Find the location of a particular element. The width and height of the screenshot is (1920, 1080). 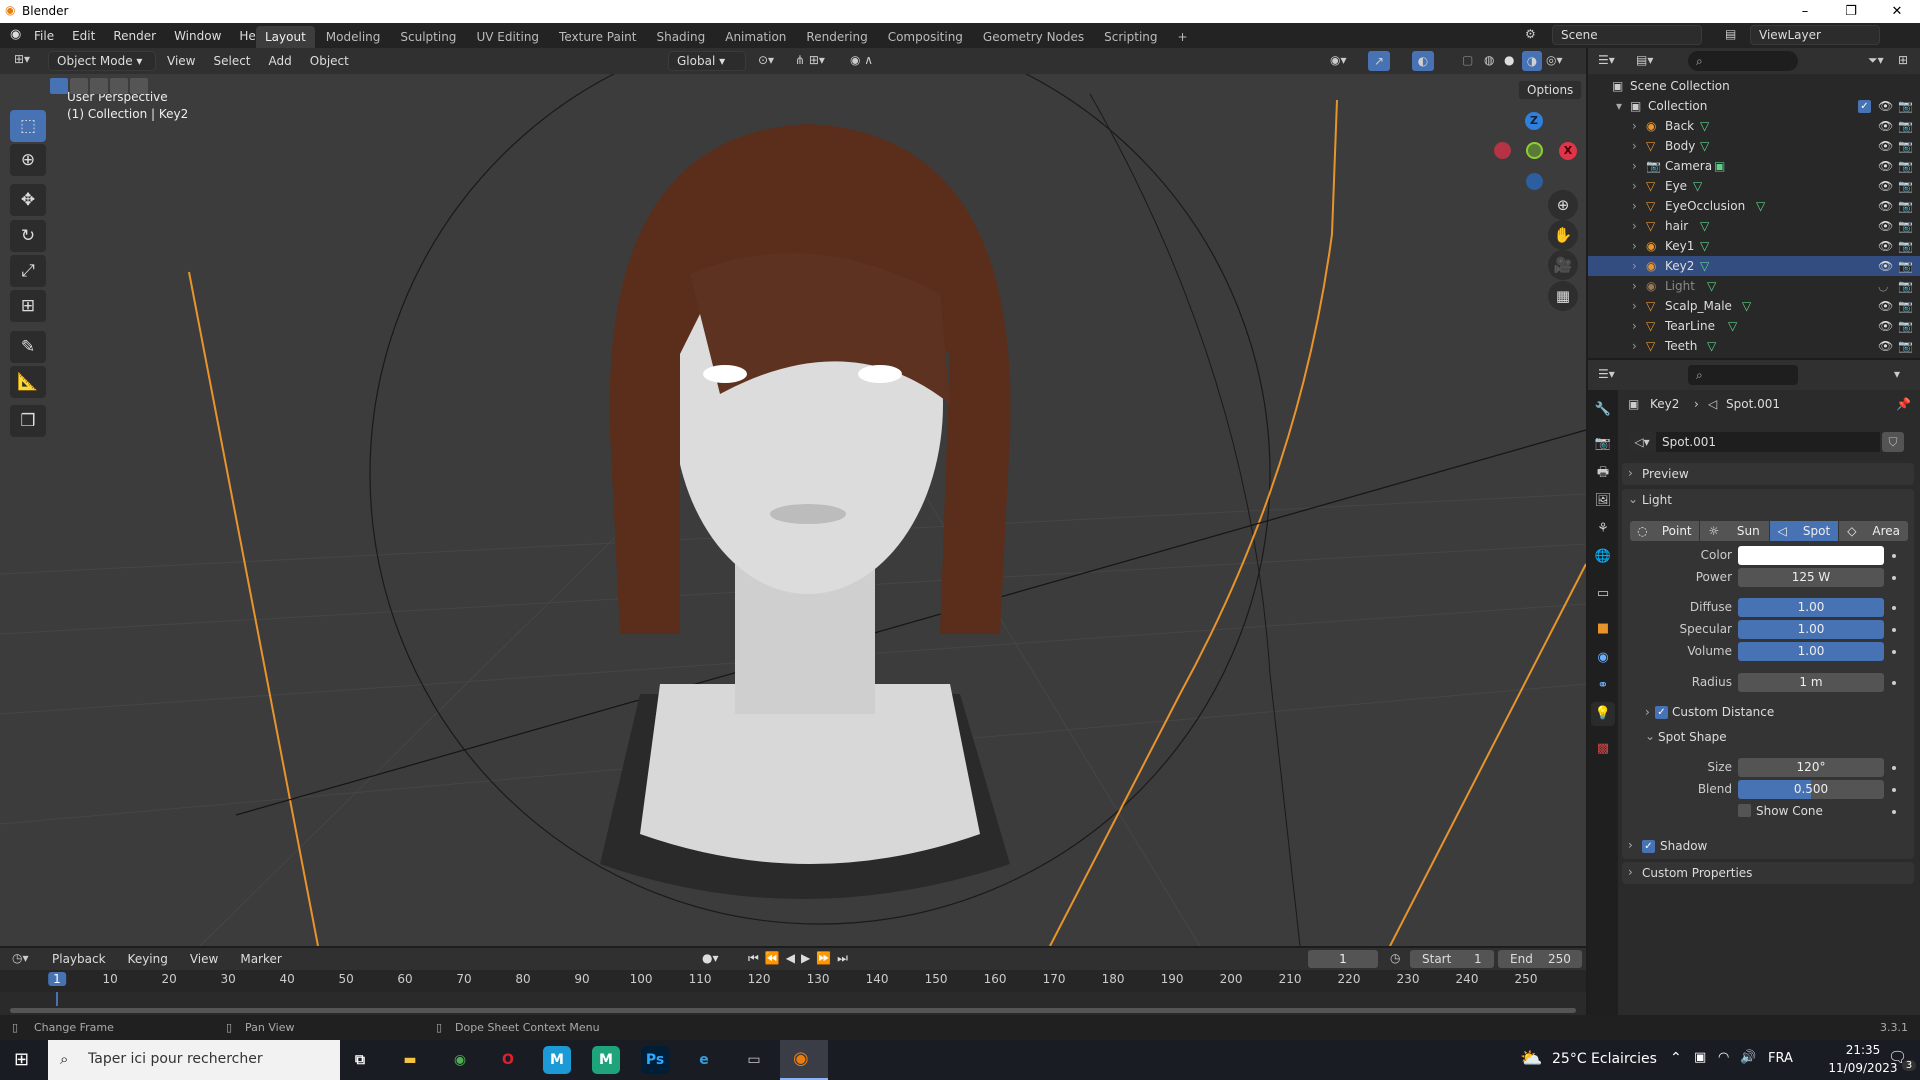

timeline-scrollbar is located at coordinates (793, 1010).